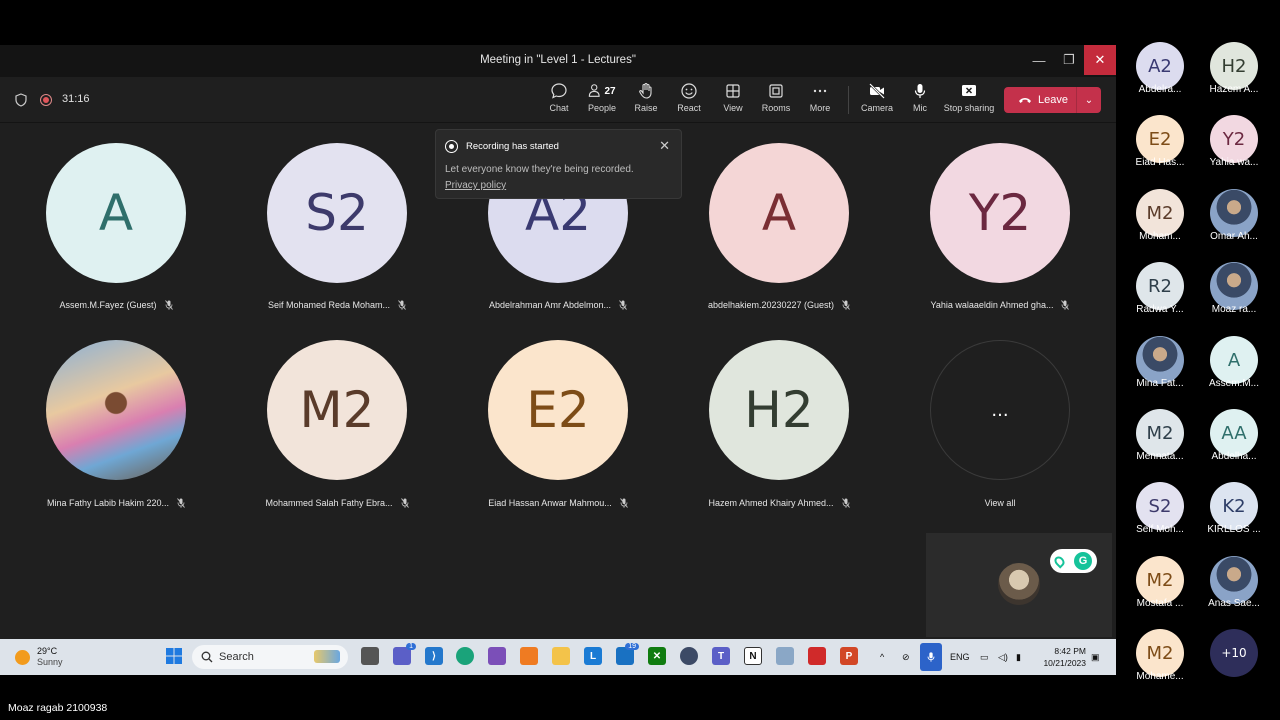 The height and width of the screenshot is (720, 1280). What do you see at coordinates (779, 305) in the screenshot?
I see `participant-name: abdelhakiem.20230227 (Guest)` at bounding box center [779, 305].